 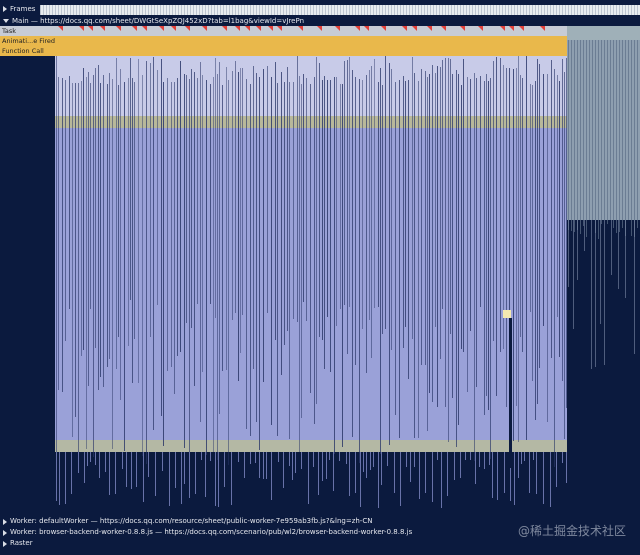 What do you see at coordinates (27, 41) in the screenshot?
I see `lane-label-animation-frame-fired: Animati...e Fired` at bounding box center [27, 41].